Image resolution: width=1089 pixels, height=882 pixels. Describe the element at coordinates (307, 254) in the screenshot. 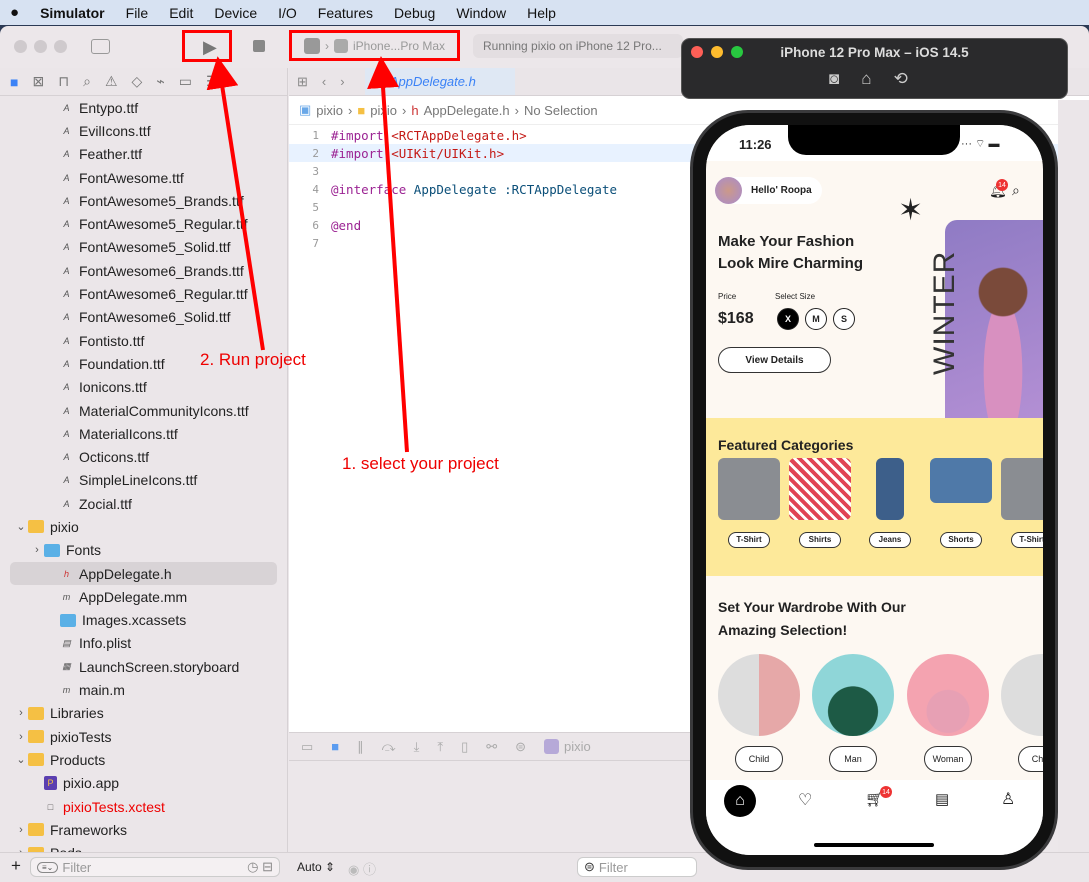

I see `annotation-arrows` at that location.